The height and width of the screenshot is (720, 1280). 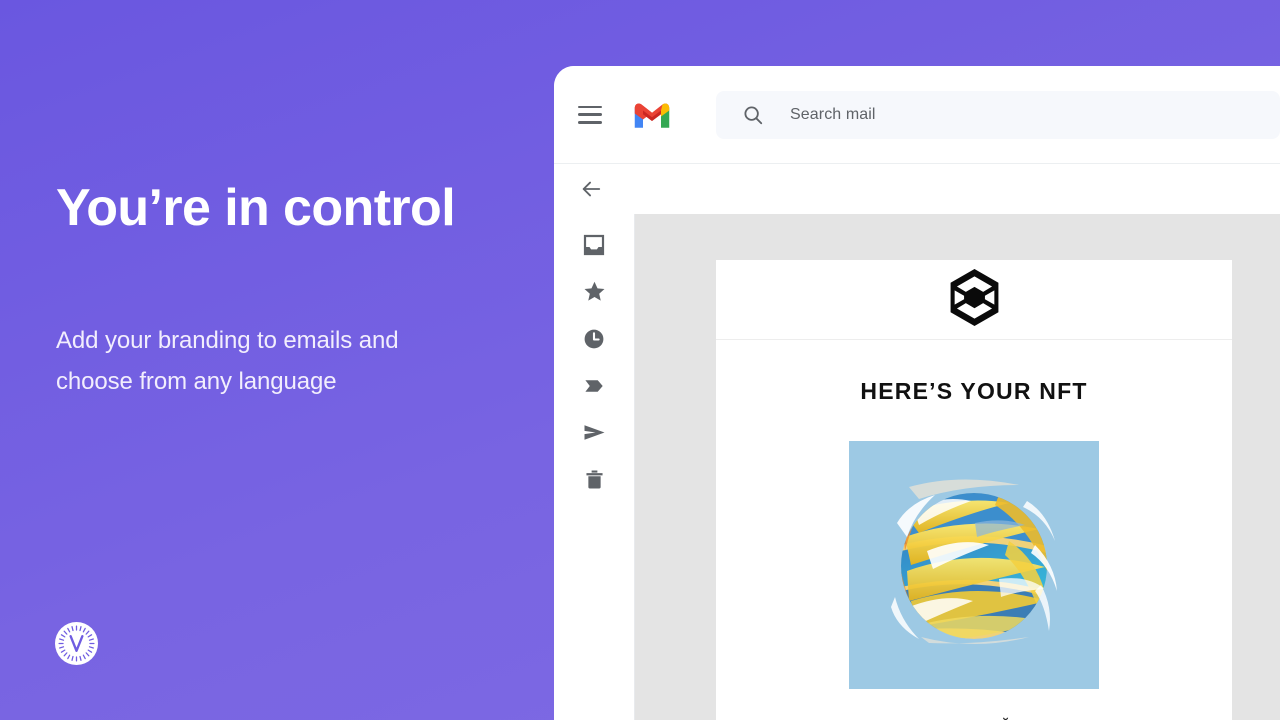 I want to click on trash-icon, so click(x=594, y=482).